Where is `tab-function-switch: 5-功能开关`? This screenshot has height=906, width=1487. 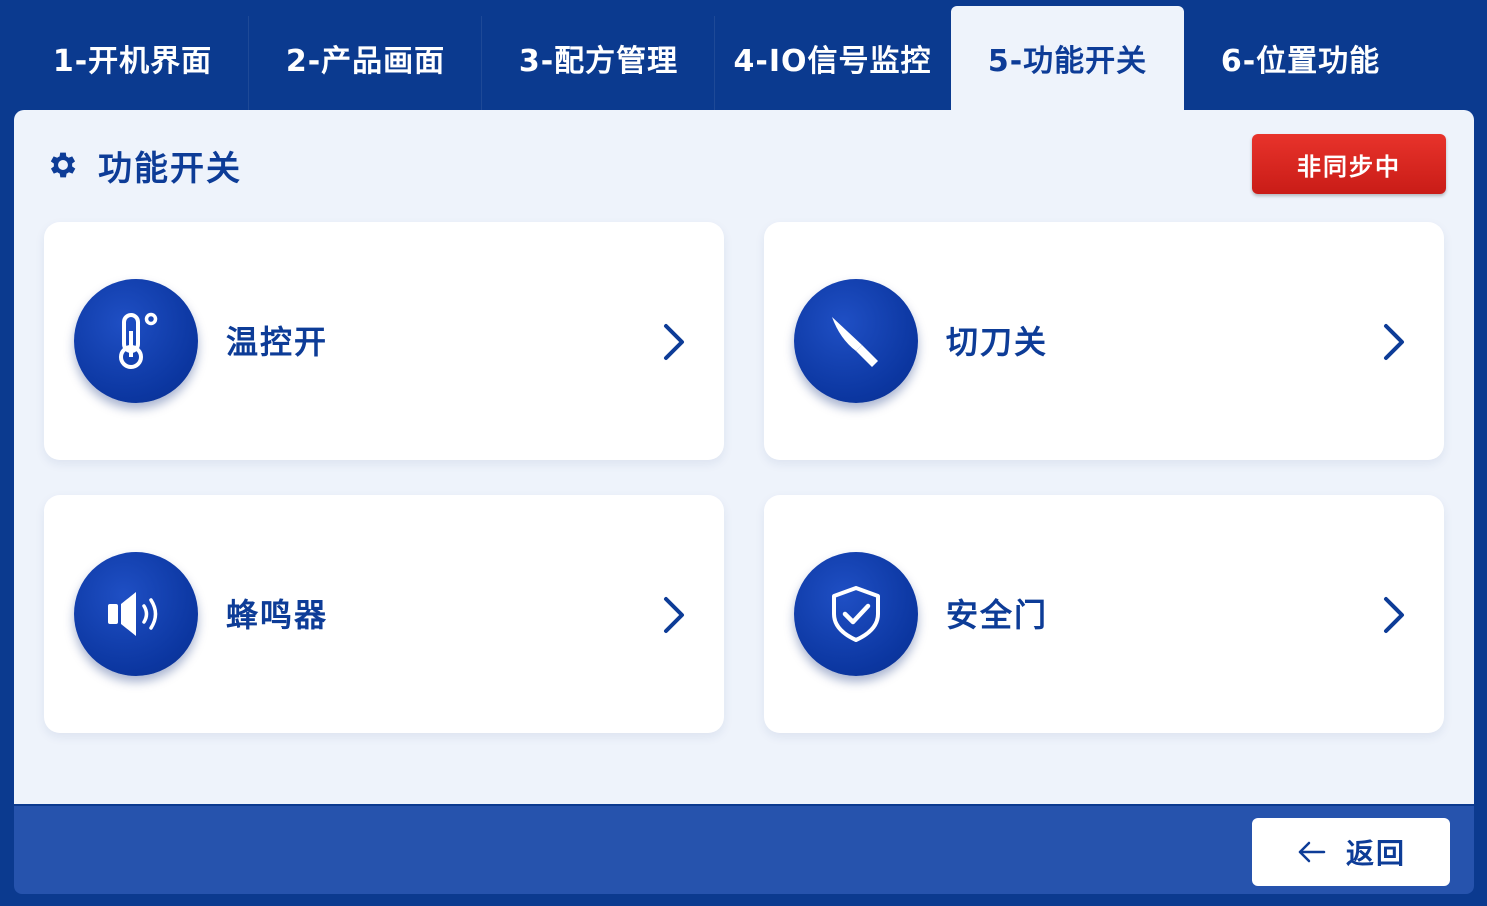
tab-function-switch: 5-功能开关 is located at coordinates (1067, 58).